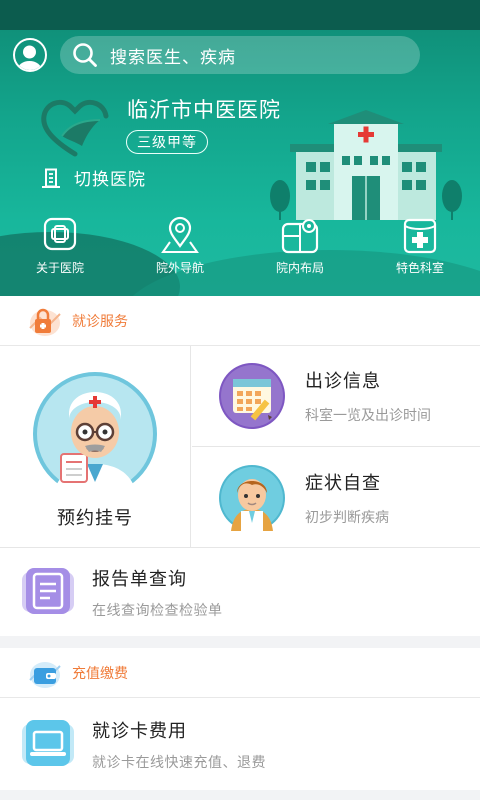 The image size is (480, 800). What do you see at coordinates (139, 731) in the screenshot?
I see `card-fee-title: 就诊卡费用` at bounding box center [139, 731].